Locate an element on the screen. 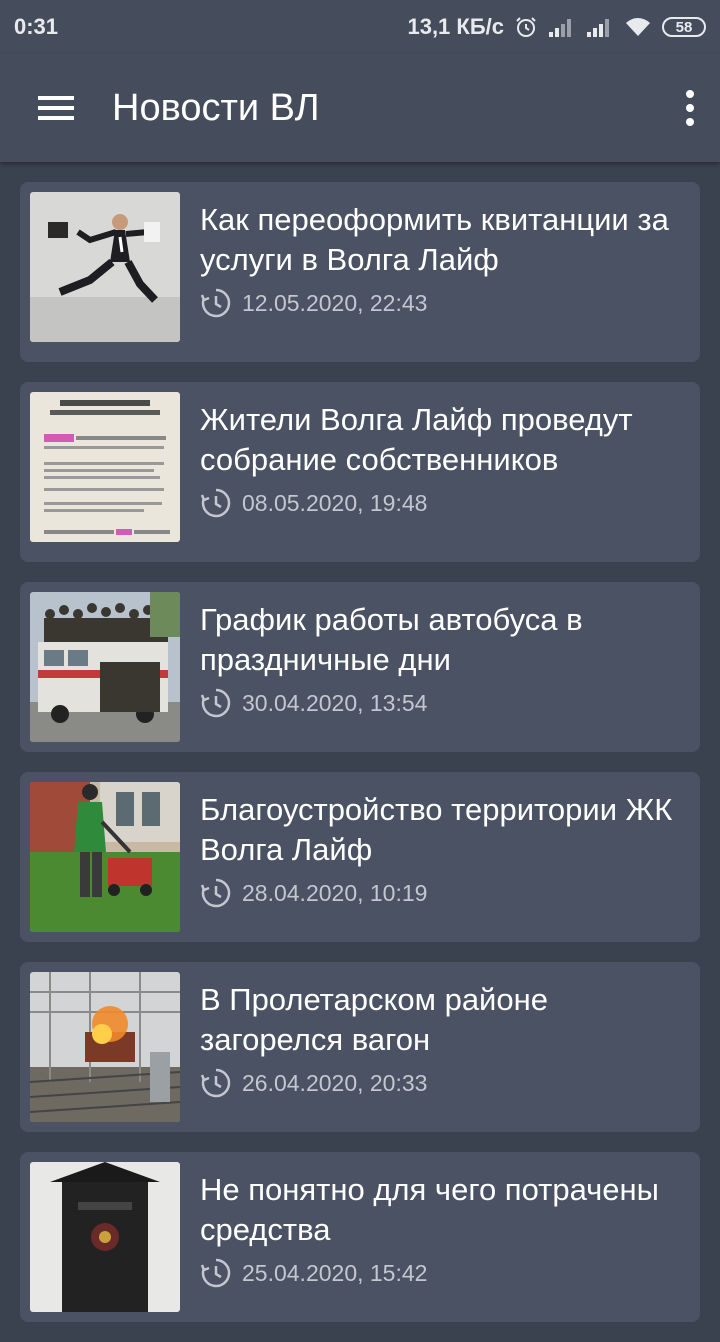 The height and width of the screenshot is (1342, 720). news-meta: 26.04.2020, 20:33 is located at coordinates (442, 1083).